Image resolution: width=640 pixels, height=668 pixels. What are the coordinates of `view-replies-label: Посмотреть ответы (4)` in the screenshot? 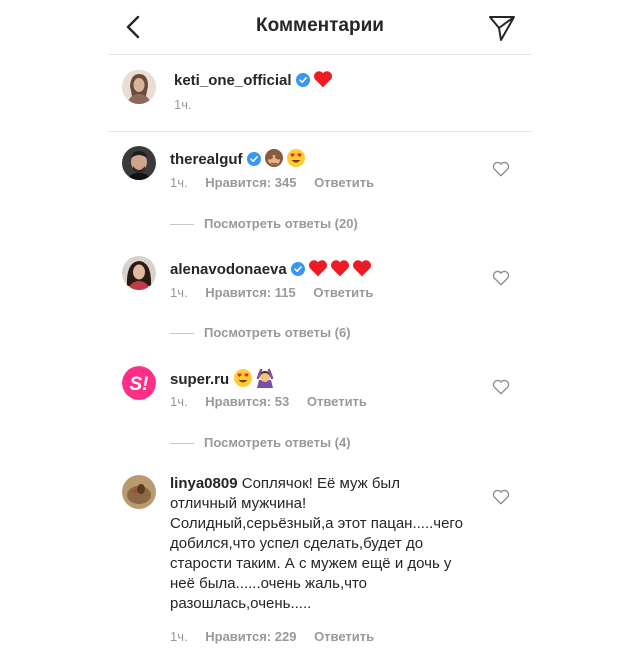 It's located at (277, 442).